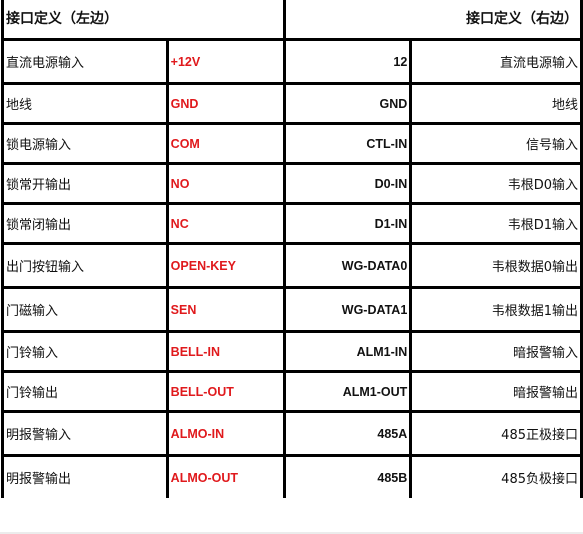 The height and width of the screenshot is (534, 583). What do you see at coordinates (85, 143) in the screenshot?
I see `left-description-cell: 锁电源输入` at bounding box center [85, 143].